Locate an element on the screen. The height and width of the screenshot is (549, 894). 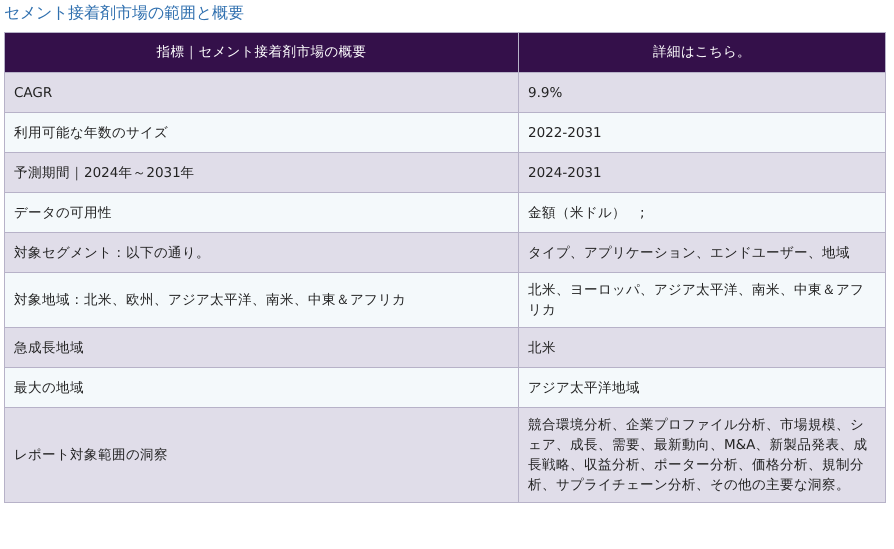
column-header: 指標｜セメント接着剤市場の概要 is located at coordinates (261, 52).